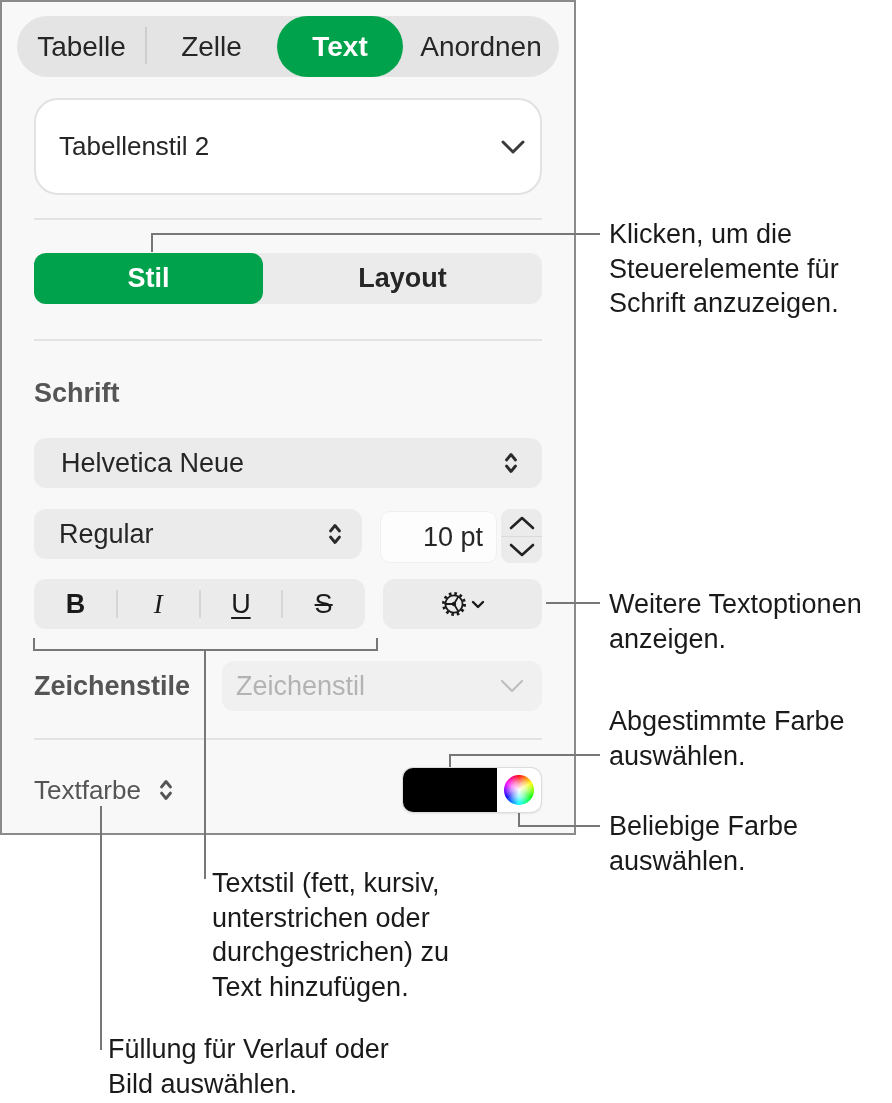 This screenshot has height=1103, width=892. I want to click on chevron-up-icon, so click(521, 522).